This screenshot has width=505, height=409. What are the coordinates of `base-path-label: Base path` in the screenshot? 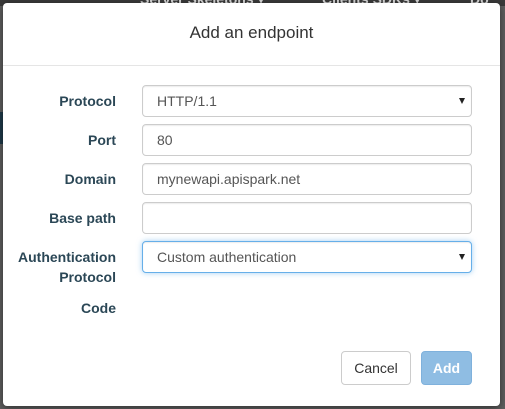 It's located at (82, 218).